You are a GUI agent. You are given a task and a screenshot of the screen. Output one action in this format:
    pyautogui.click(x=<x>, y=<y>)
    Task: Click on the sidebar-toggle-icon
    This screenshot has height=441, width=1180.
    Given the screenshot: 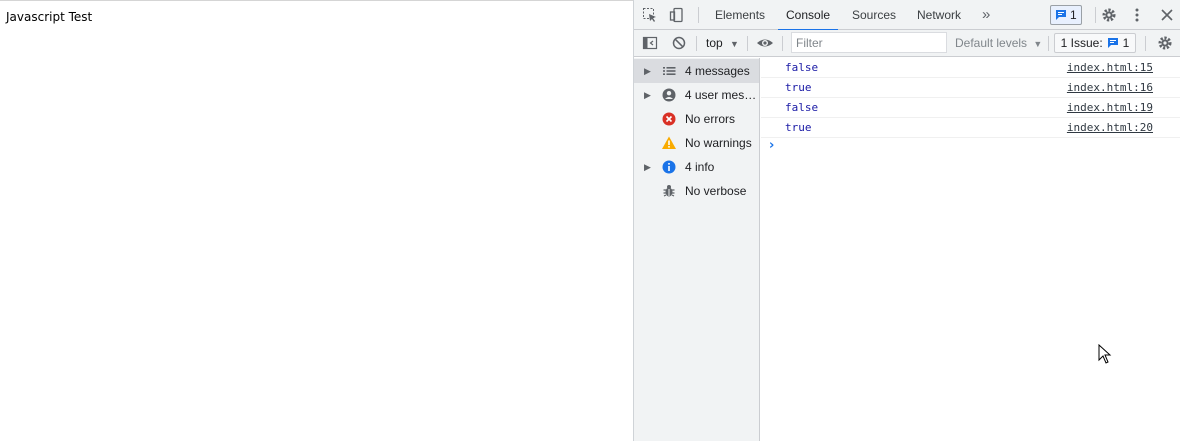 What is the action you would take?
    pyautogui.click(x=650, y=43)
    